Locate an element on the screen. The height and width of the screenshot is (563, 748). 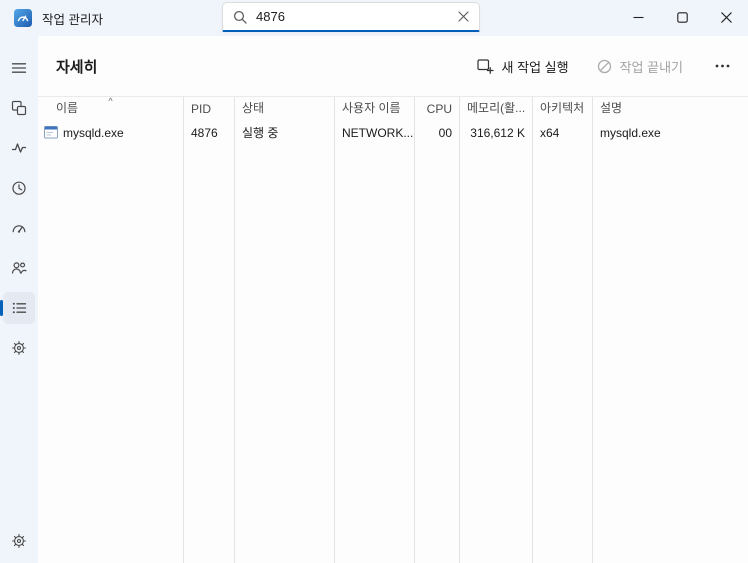
processes-icon is located at coordinates (19, 108).